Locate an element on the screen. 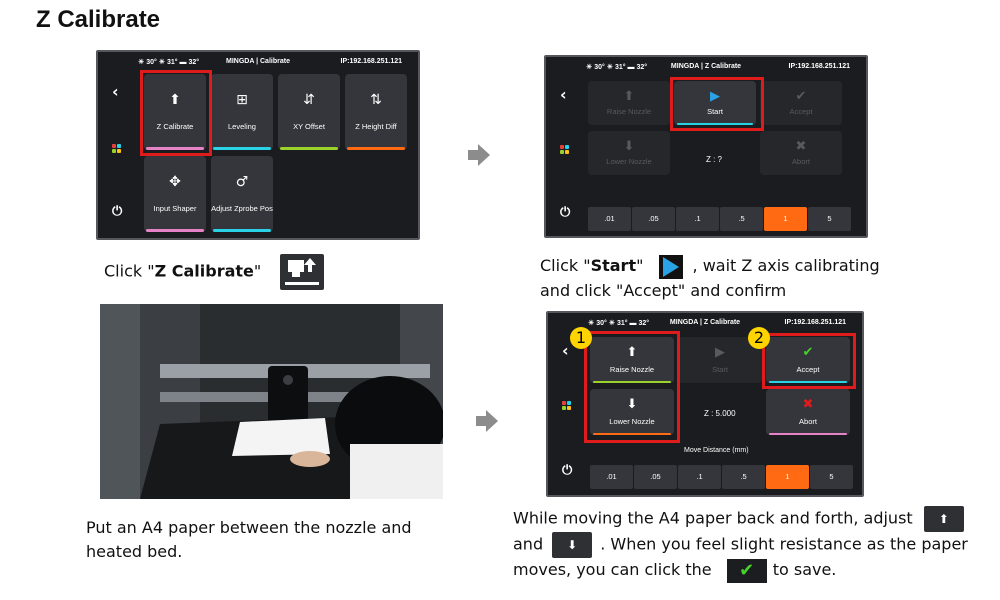 The image size is (1000, 600). printer-illustration is located at coordinates (271, 401).